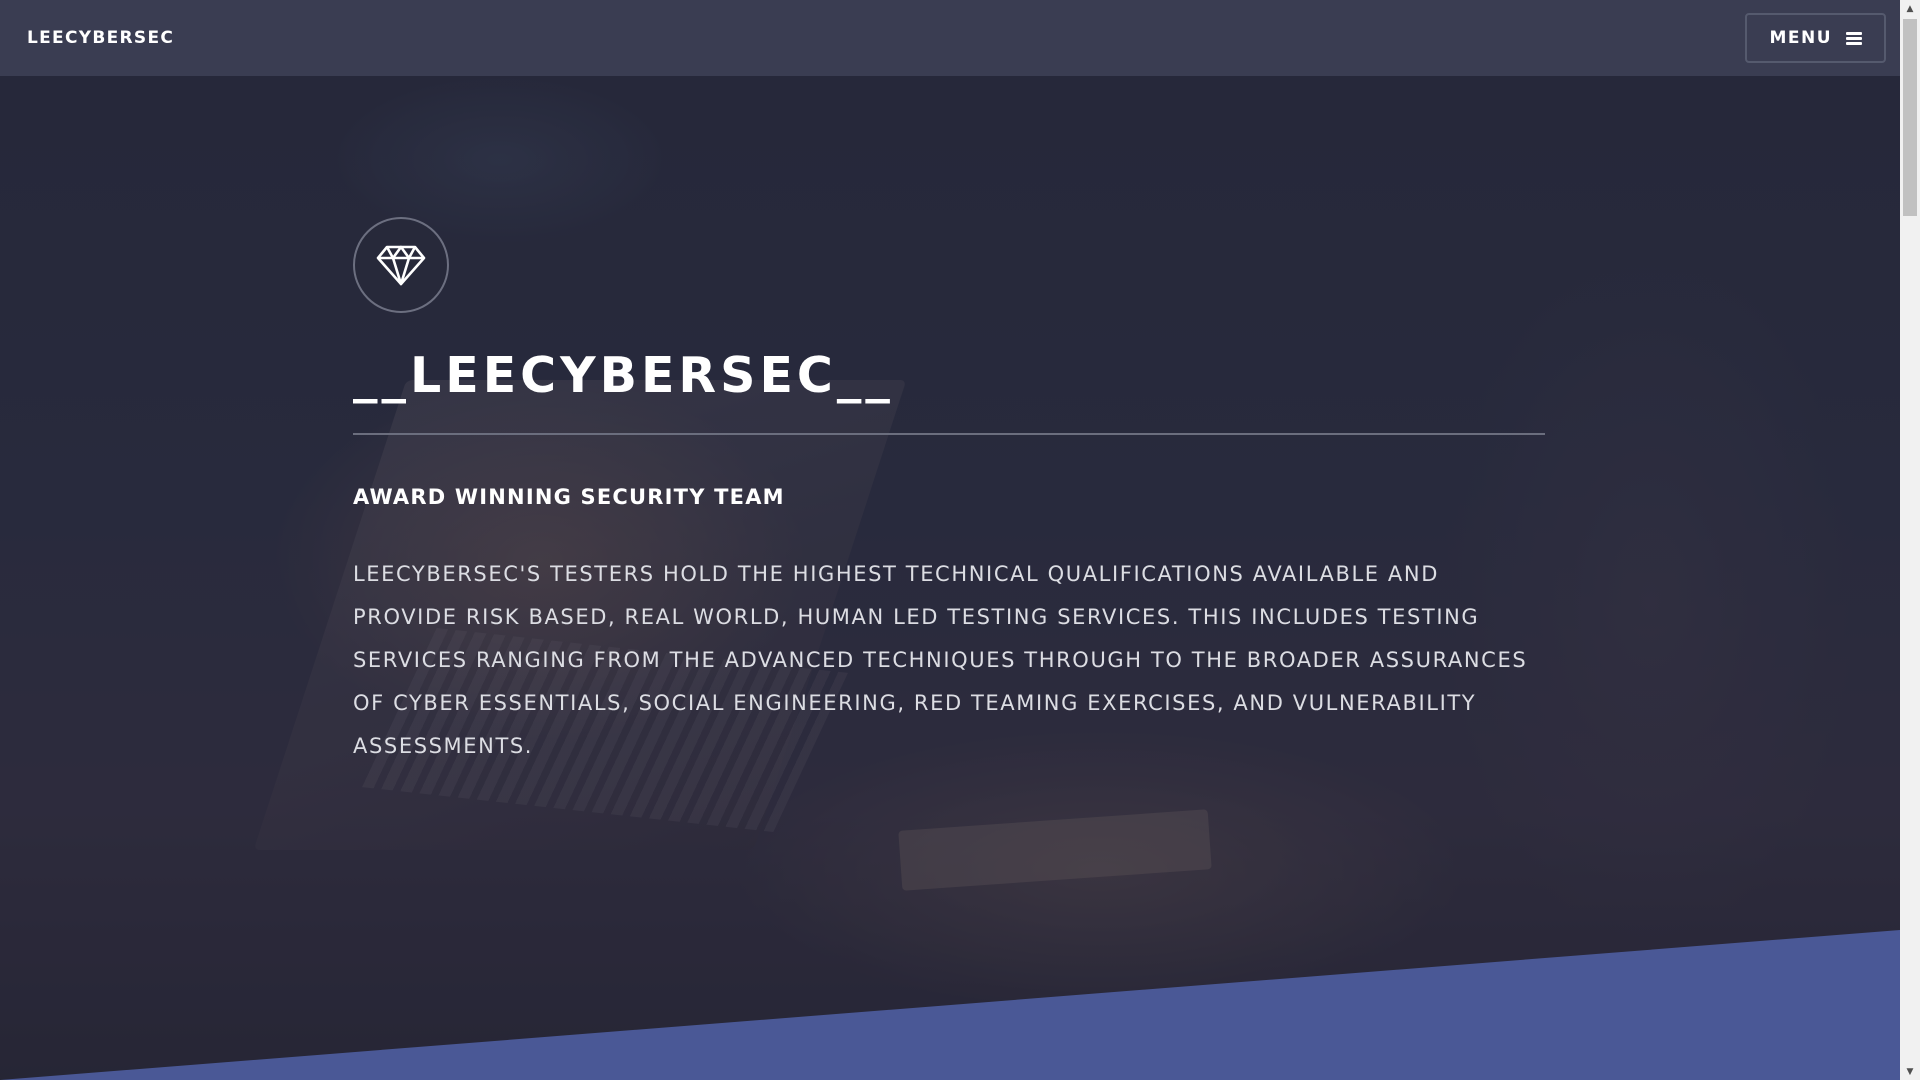 The image size is (1920, 1080). I want to click on top-navbar: LEECYBERSEC MENU, so click(950, 38).